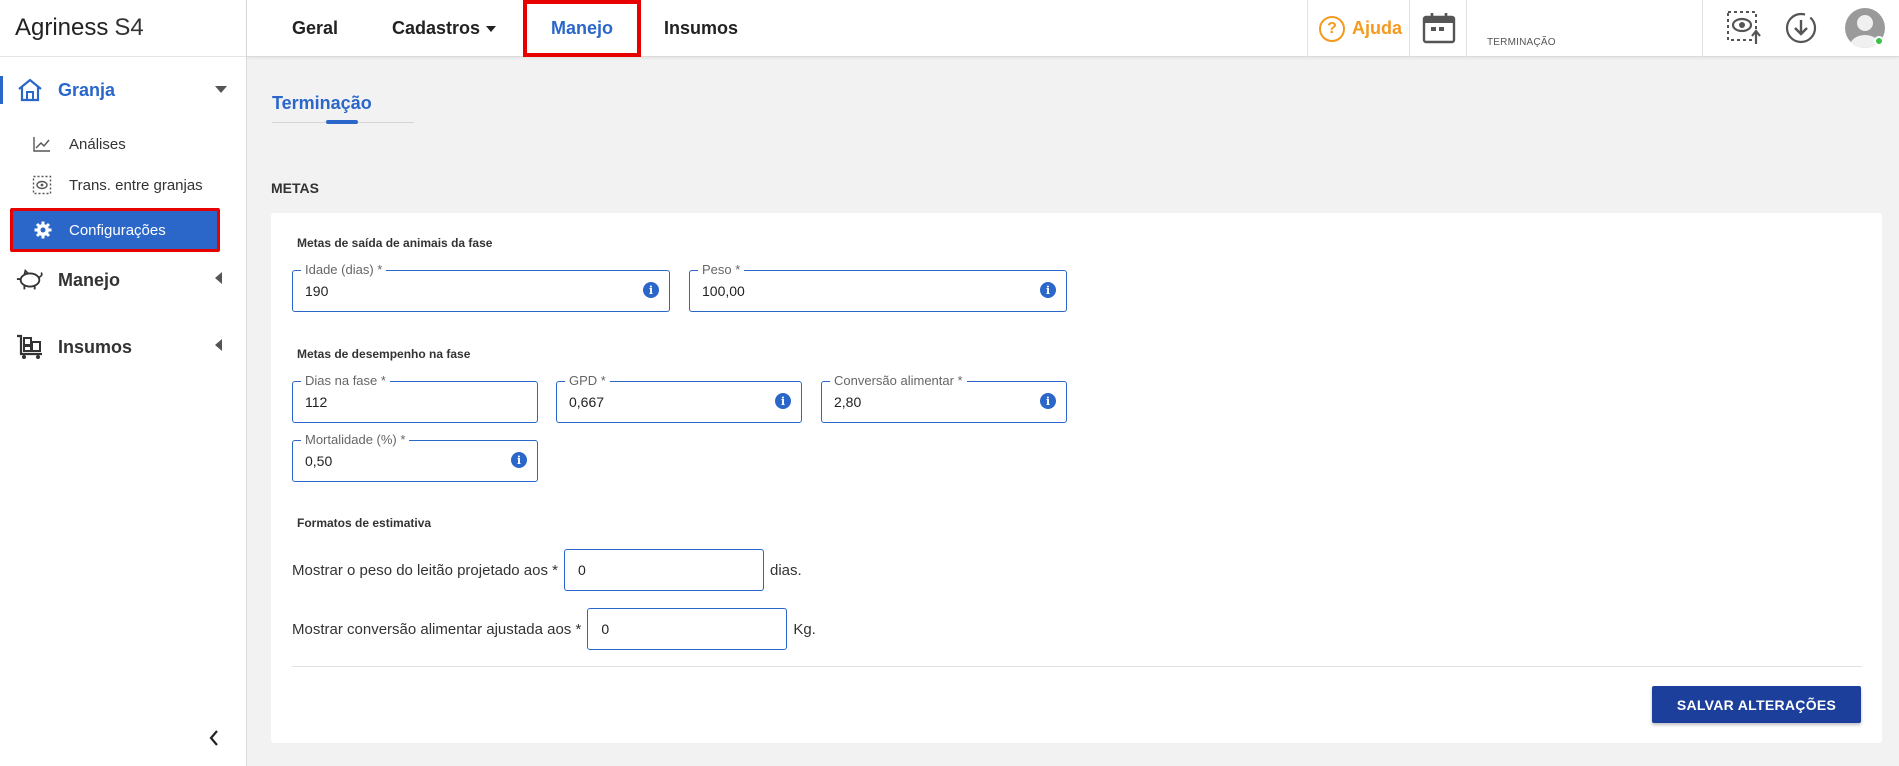 This screenshot has height=766, width=1899. I want to click on sidebar-group-granja: Granja, so click(123, 90).